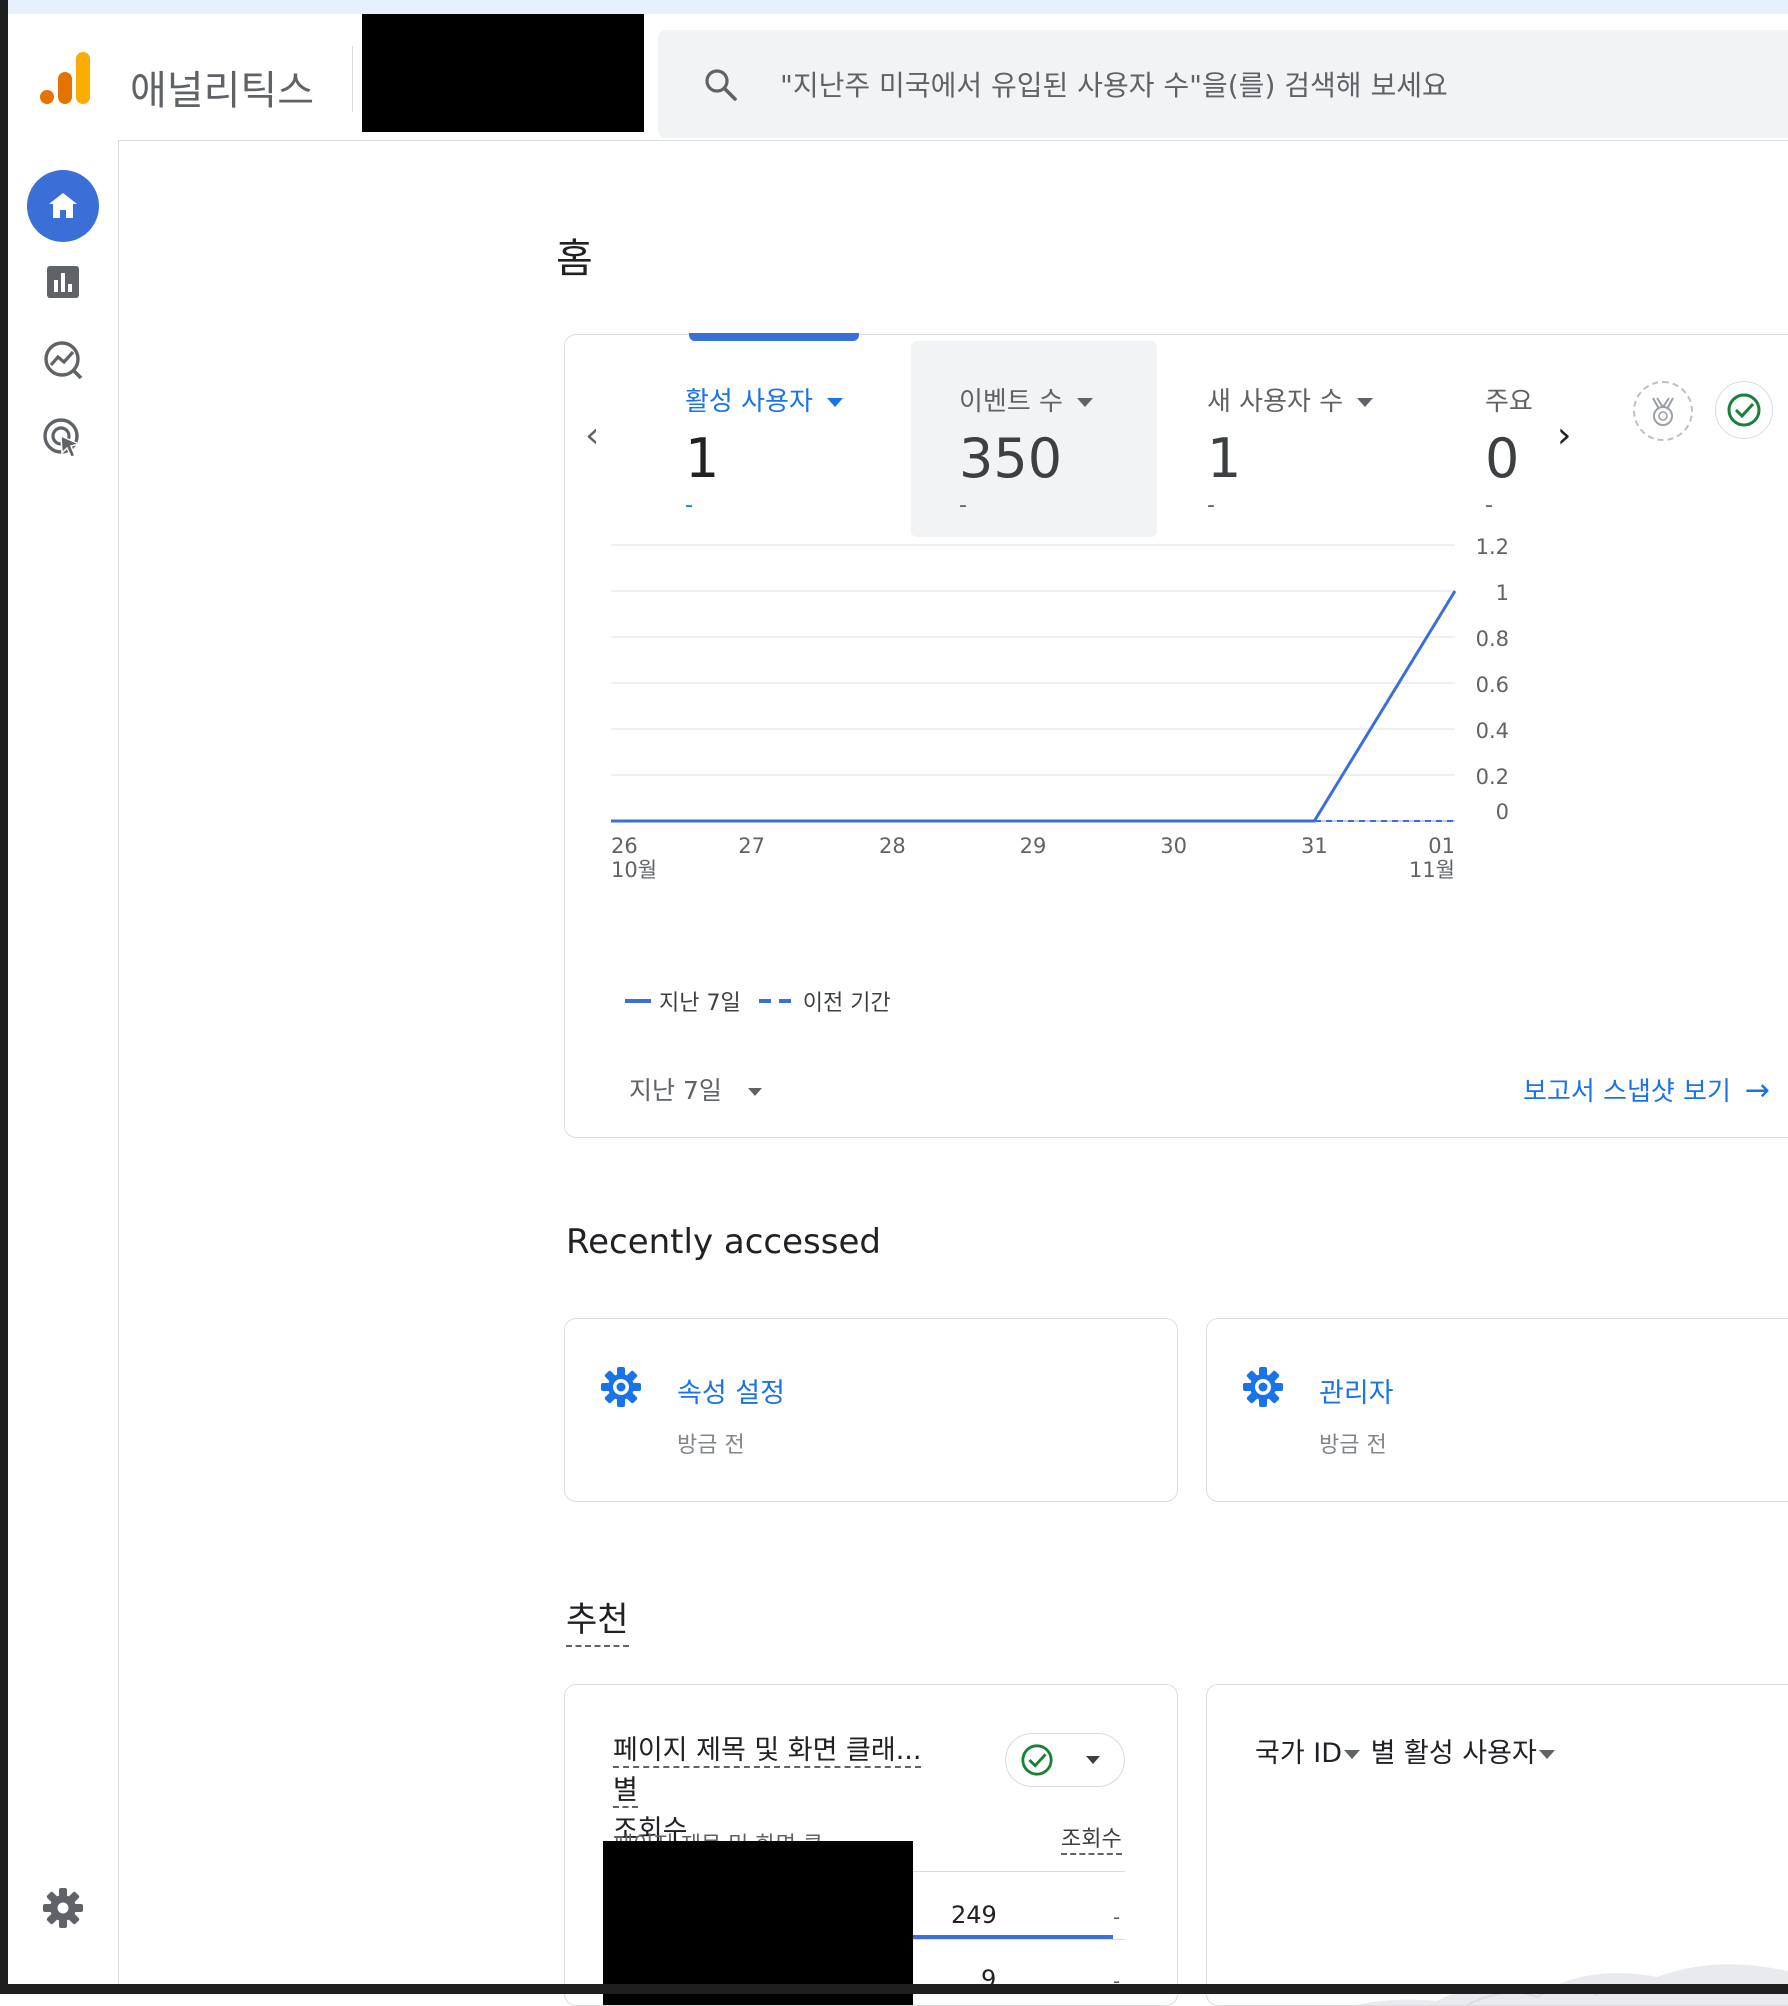 This screenshot has height=2006, width=1788. Describe the element at coordinates (1509, 402) in the screenshot. I see `kpi-label: 주요` at that location.